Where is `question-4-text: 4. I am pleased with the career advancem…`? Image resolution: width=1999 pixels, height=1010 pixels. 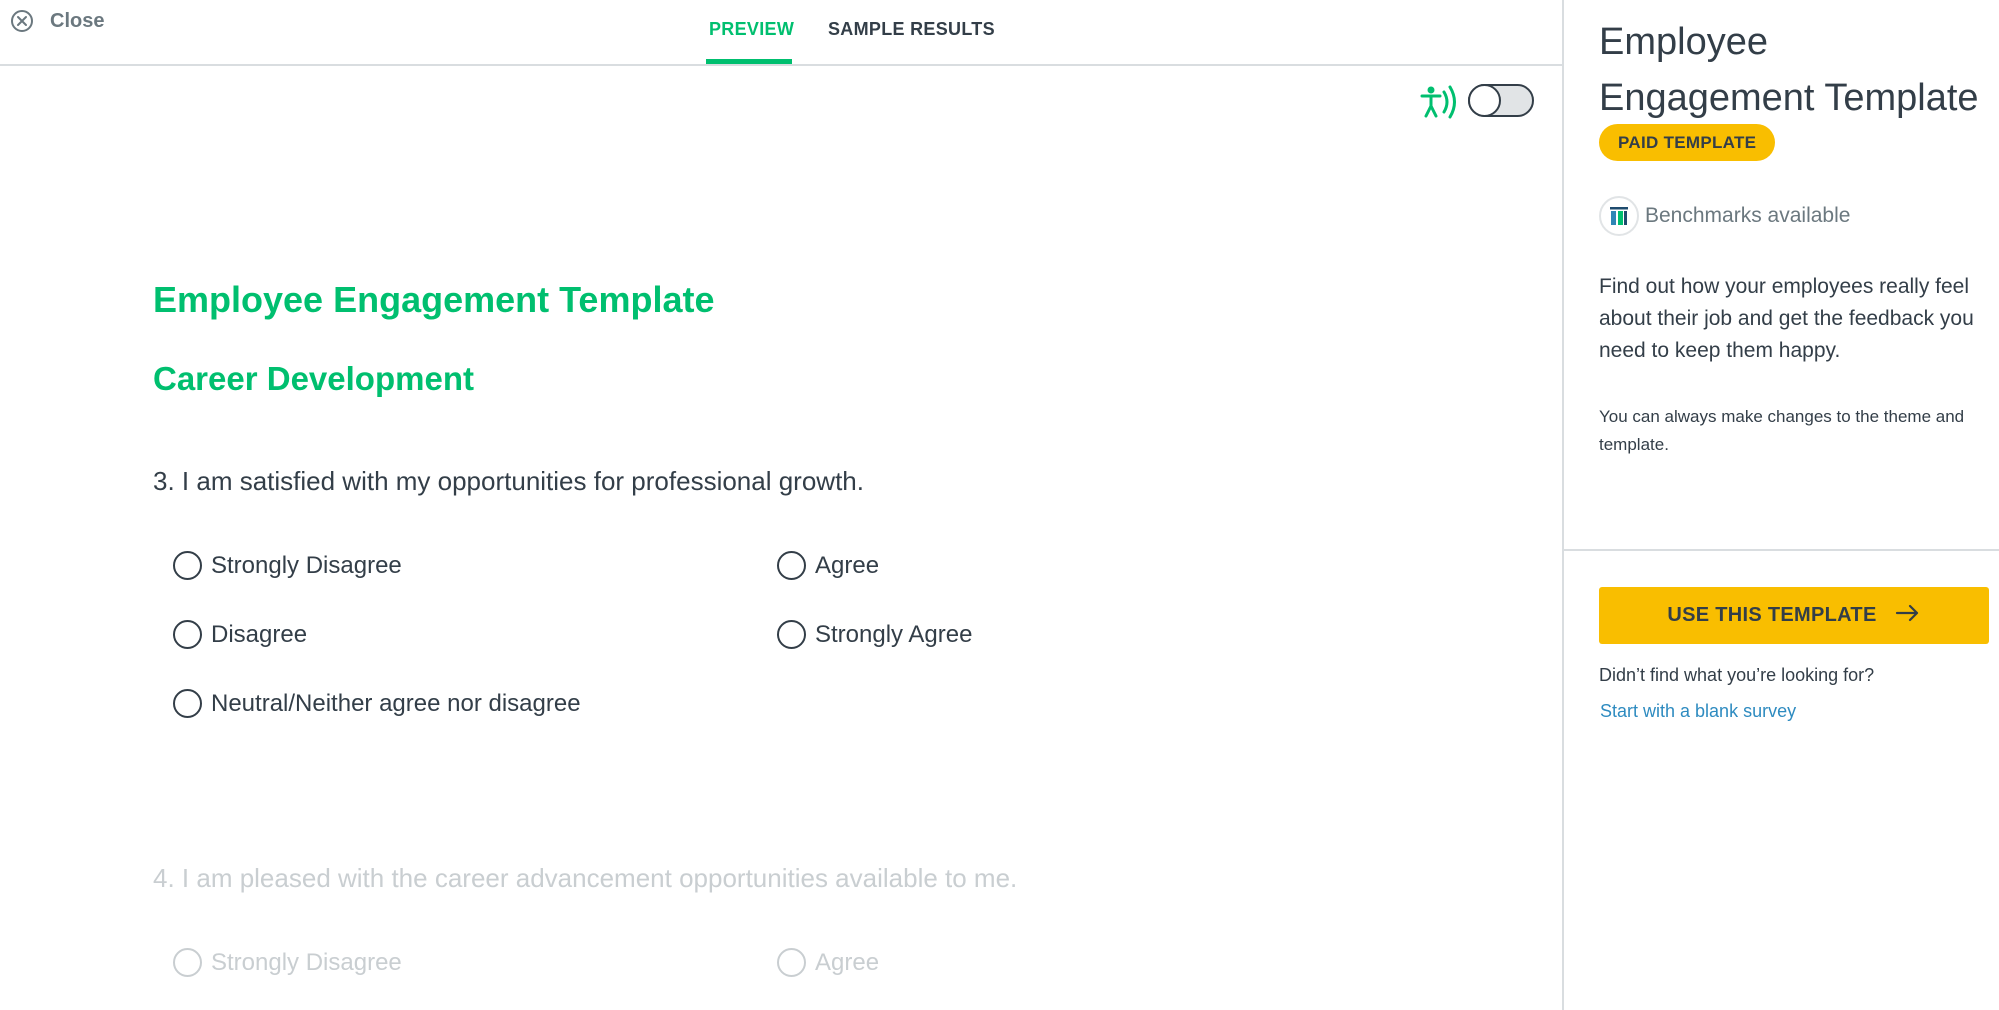
question-4-text: 4. I am pleased with the career advancem… is located at coordinates (585, 878).